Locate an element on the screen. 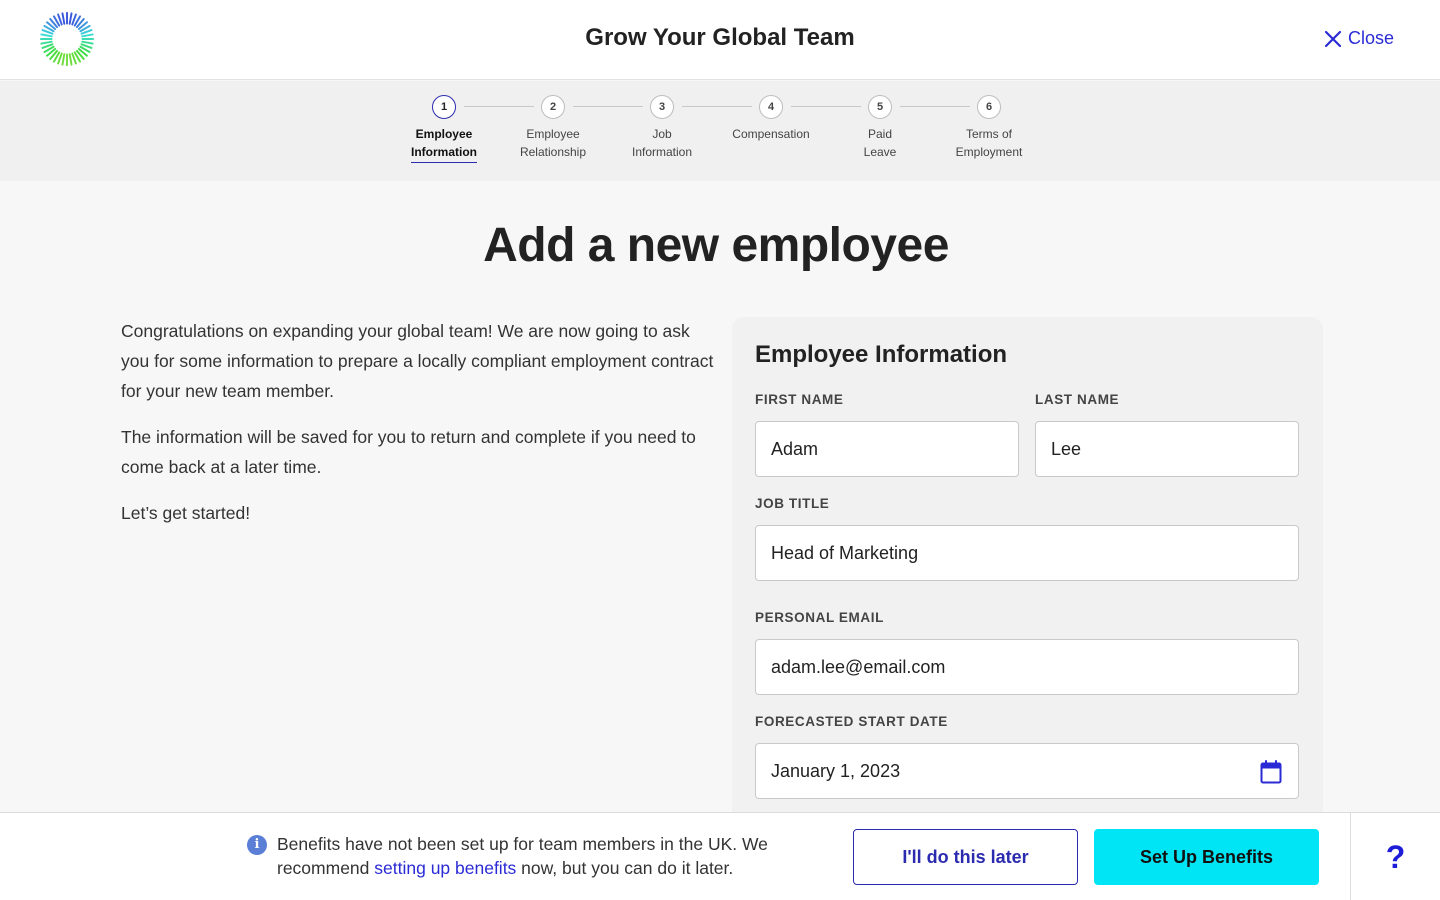 Image resolution: width=1440 pixels, height=900 pixels. card-title: Employee Information is located at coordinates (881, 354).